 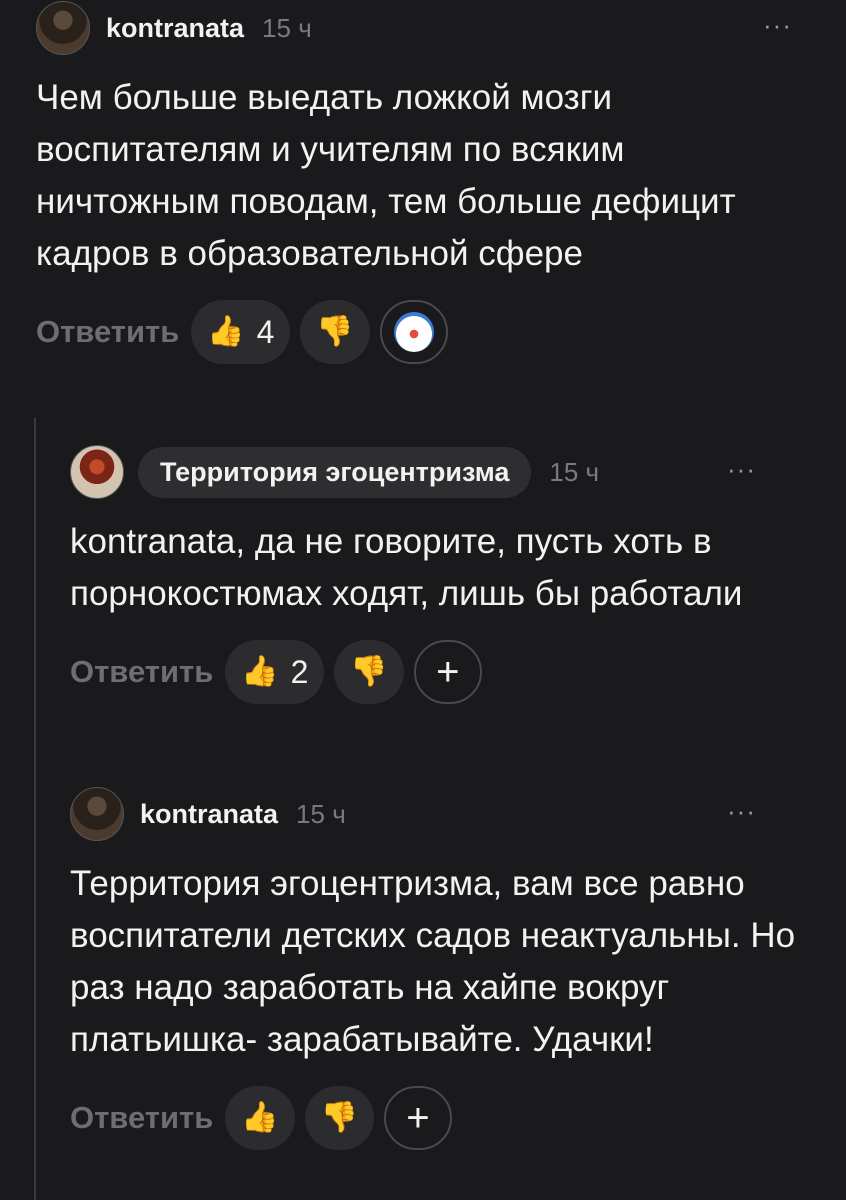 I want to click on like-count: 2, so click(x=299, y=671).